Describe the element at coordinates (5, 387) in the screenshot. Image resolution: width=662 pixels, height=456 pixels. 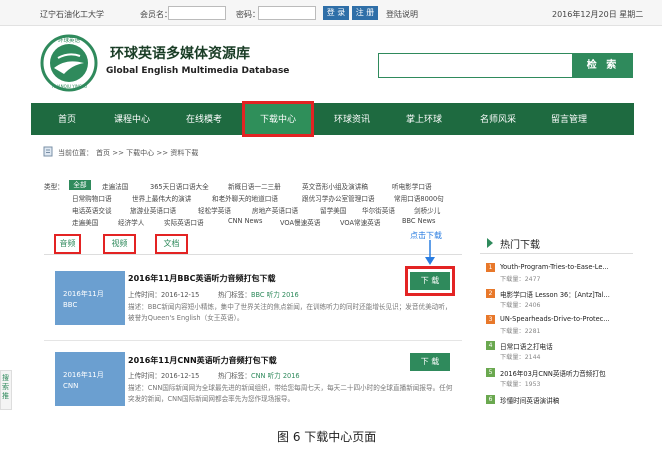
I see `floater-text: 搜索推` at that location.